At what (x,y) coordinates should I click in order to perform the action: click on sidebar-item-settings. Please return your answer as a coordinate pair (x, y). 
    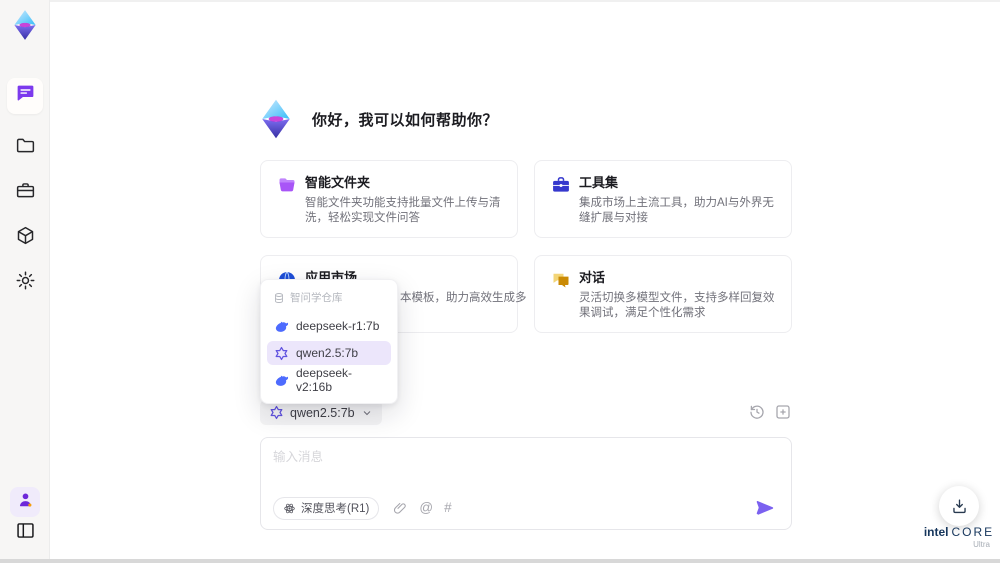
    Looking at the image, I should click on (25, 283).